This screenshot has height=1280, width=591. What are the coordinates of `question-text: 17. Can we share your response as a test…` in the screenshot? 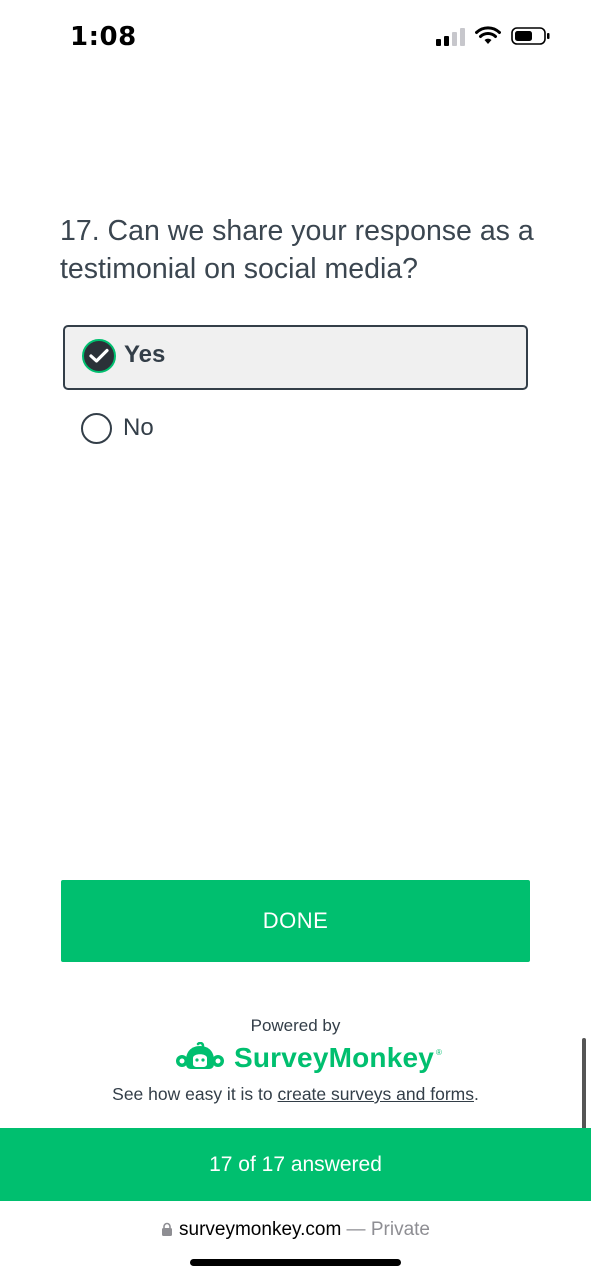 It's located at (297, 250).